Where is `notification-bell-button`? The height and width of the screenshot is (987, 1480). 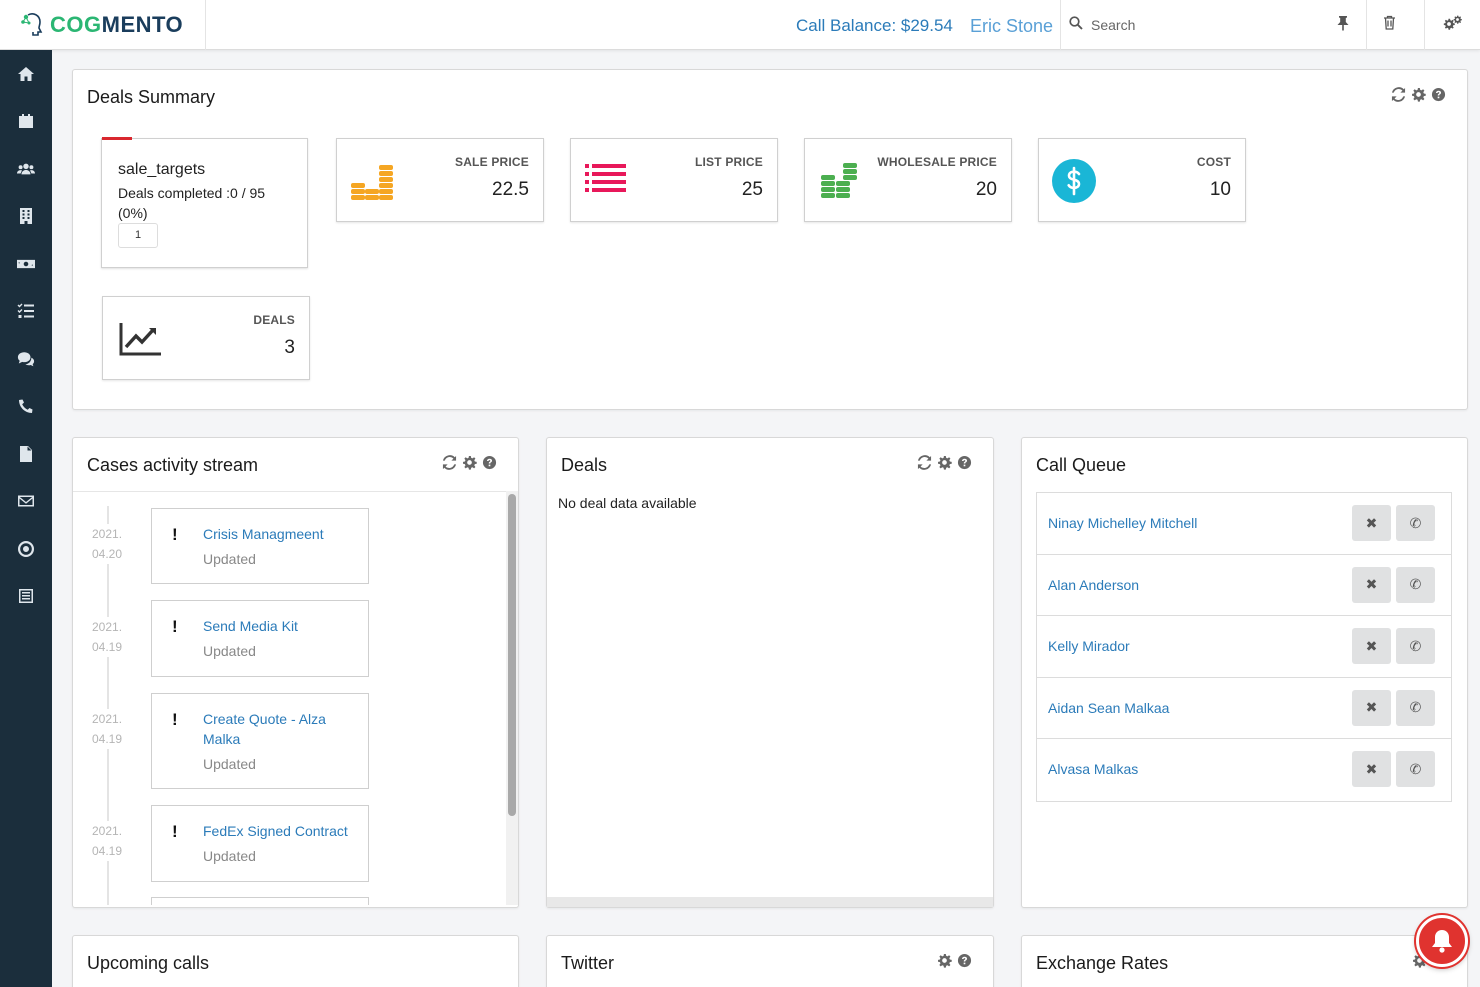
notification-bell-button is located at coordinates (1442, 941).